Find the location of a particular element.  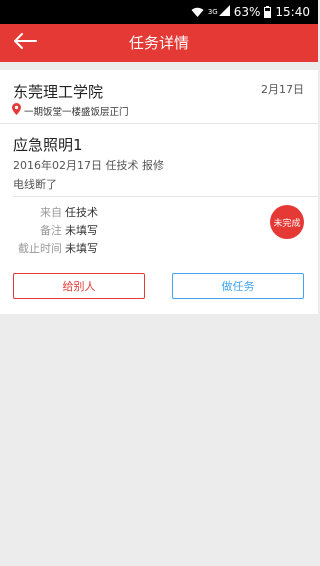

location: 一期饭堂一楼盛饭层正门 is located at coordinates (70, 110).